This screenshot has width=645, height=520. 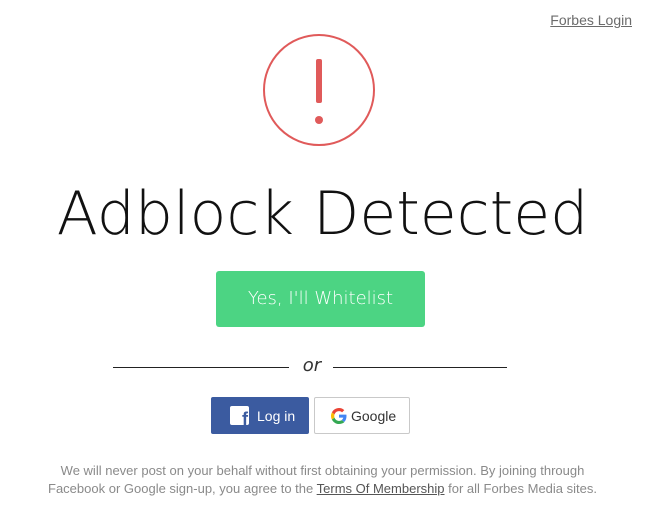 I want to click on facebook-login-label: Log in, so click(x=276, y=415).